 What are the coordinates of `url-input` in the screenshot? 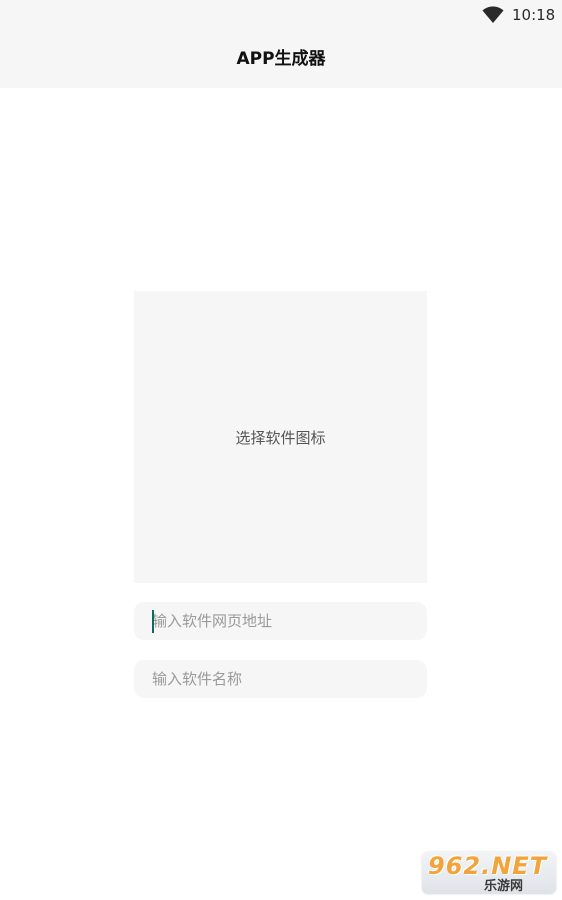 It's located at (280, 621).